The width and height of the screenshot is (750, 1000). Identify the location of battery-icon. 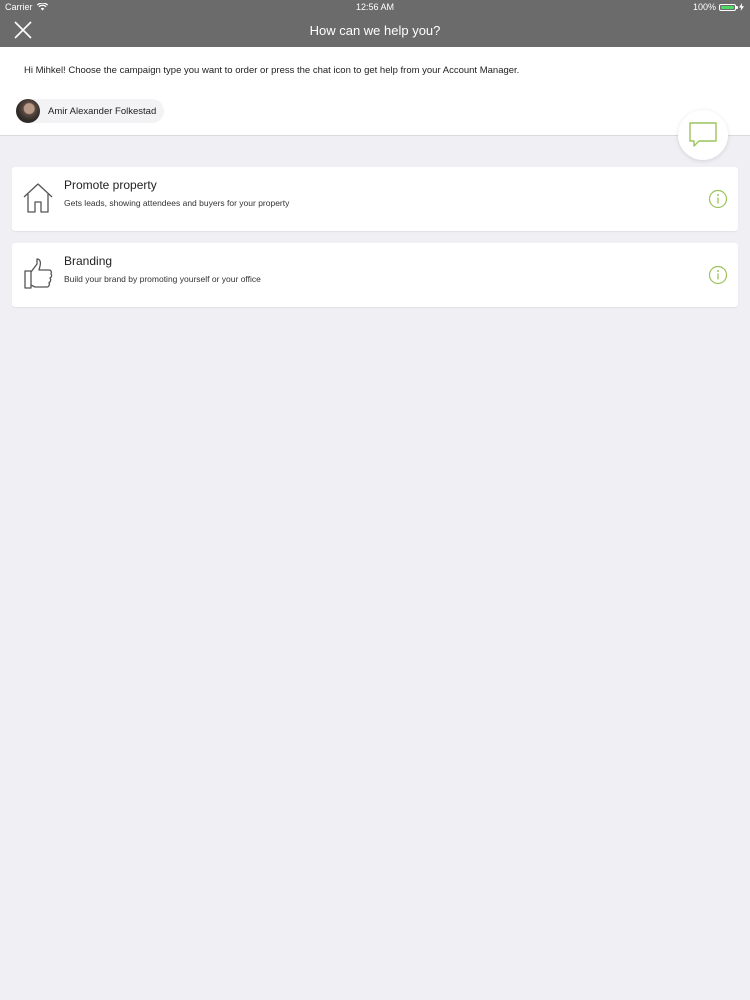
(728, 7).